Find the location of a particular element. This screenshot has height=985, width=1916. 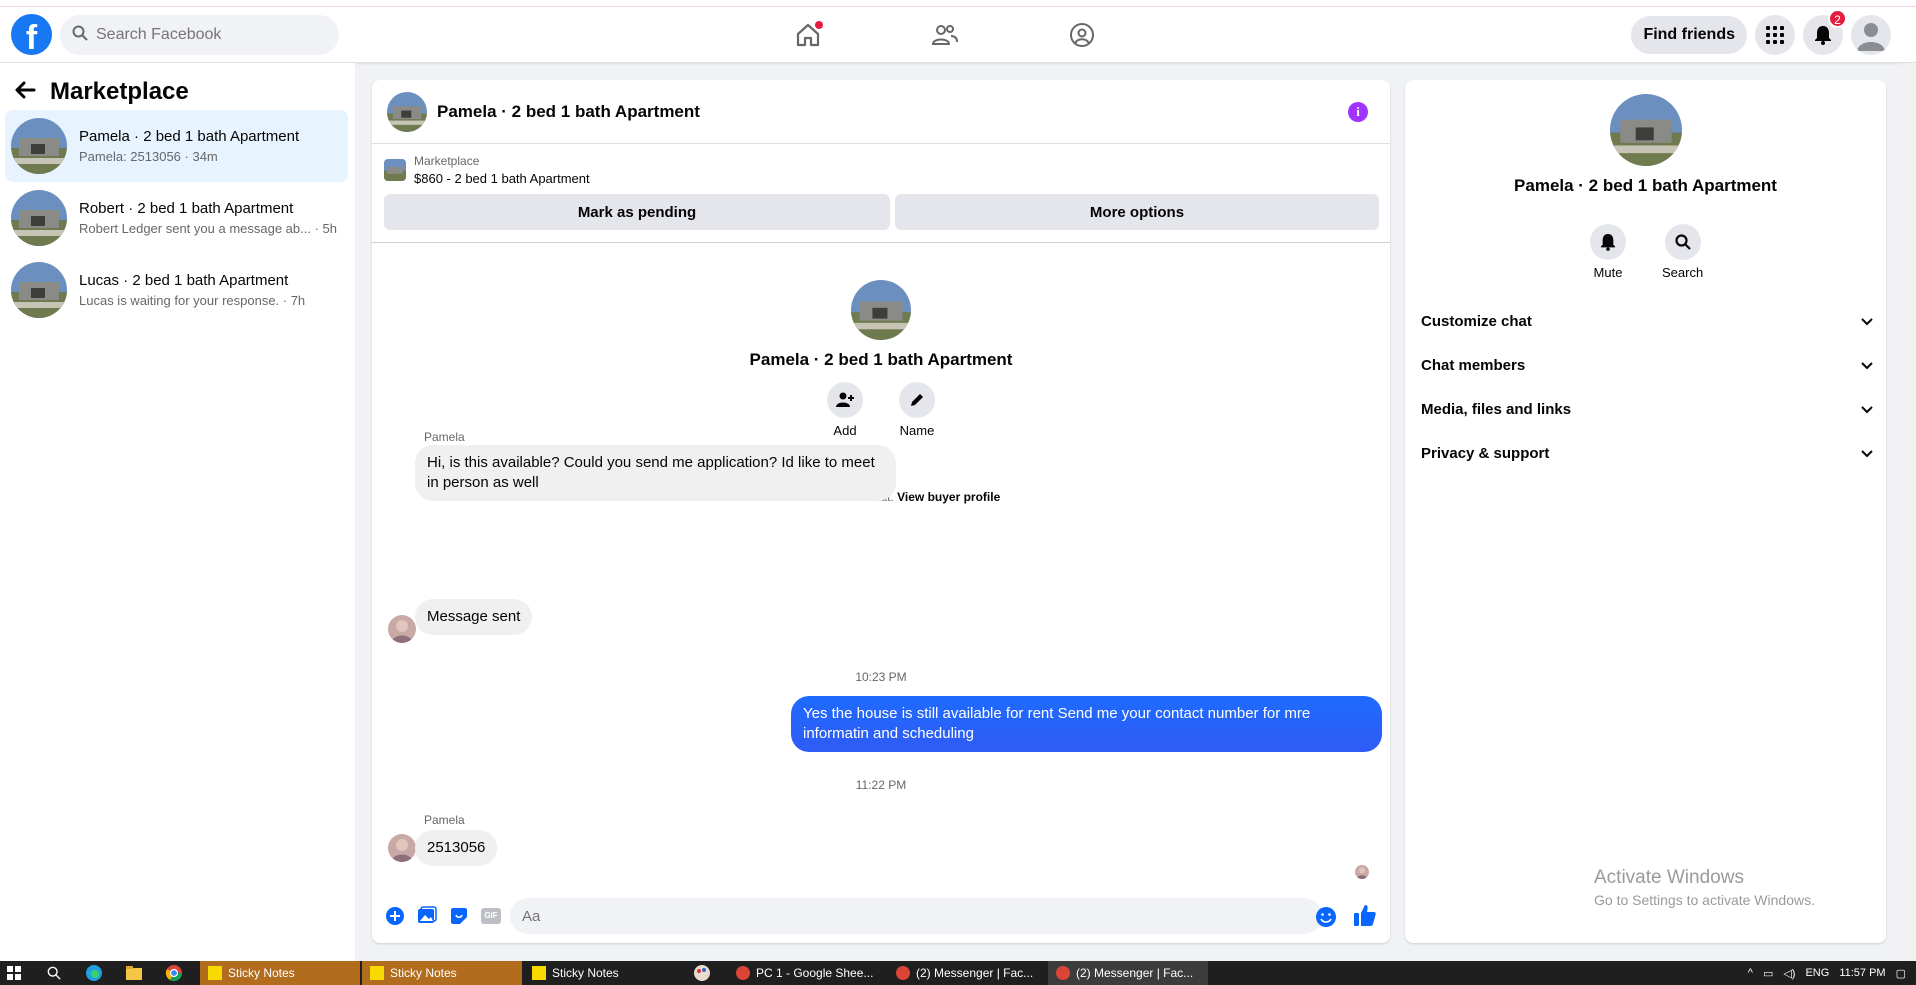

chat-thumbnail is located at coordinates (407, 111).